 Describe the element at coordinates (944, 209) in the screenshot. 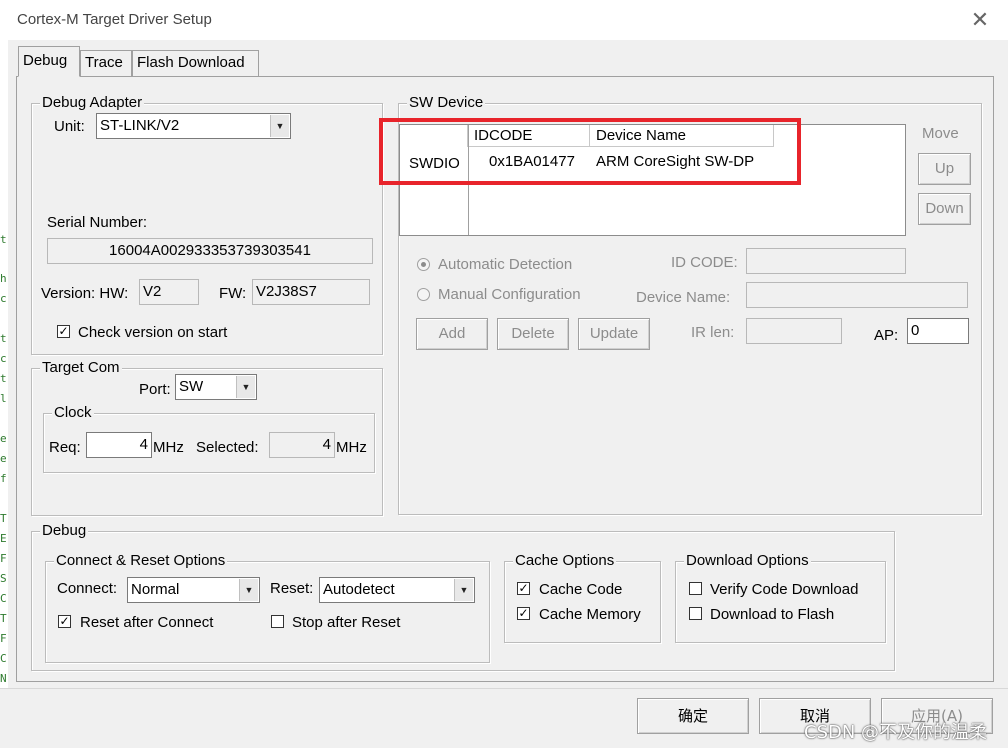

I see `move-down-button: Down` at that location.